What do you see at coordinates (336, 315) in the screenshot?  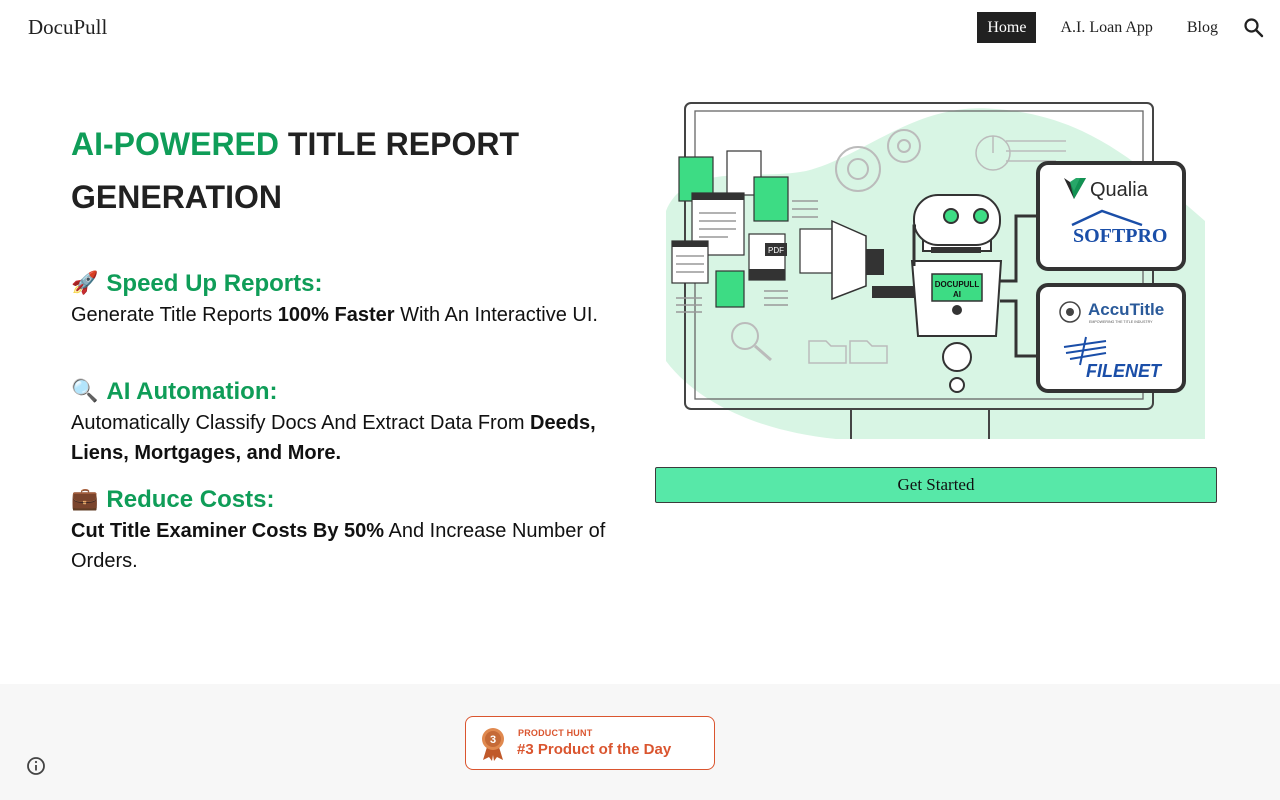 I see `feature-body-bold: 100% Faster` at bounding box center [336, 315].